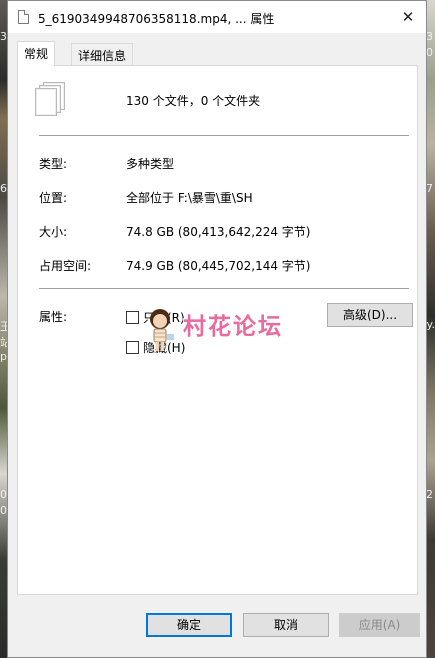 The height and width of the screenshot is (658, 435). I want to click on size-on-disk-value: 74.9 GB (80,445,702,144 字节), so click(218, 266).